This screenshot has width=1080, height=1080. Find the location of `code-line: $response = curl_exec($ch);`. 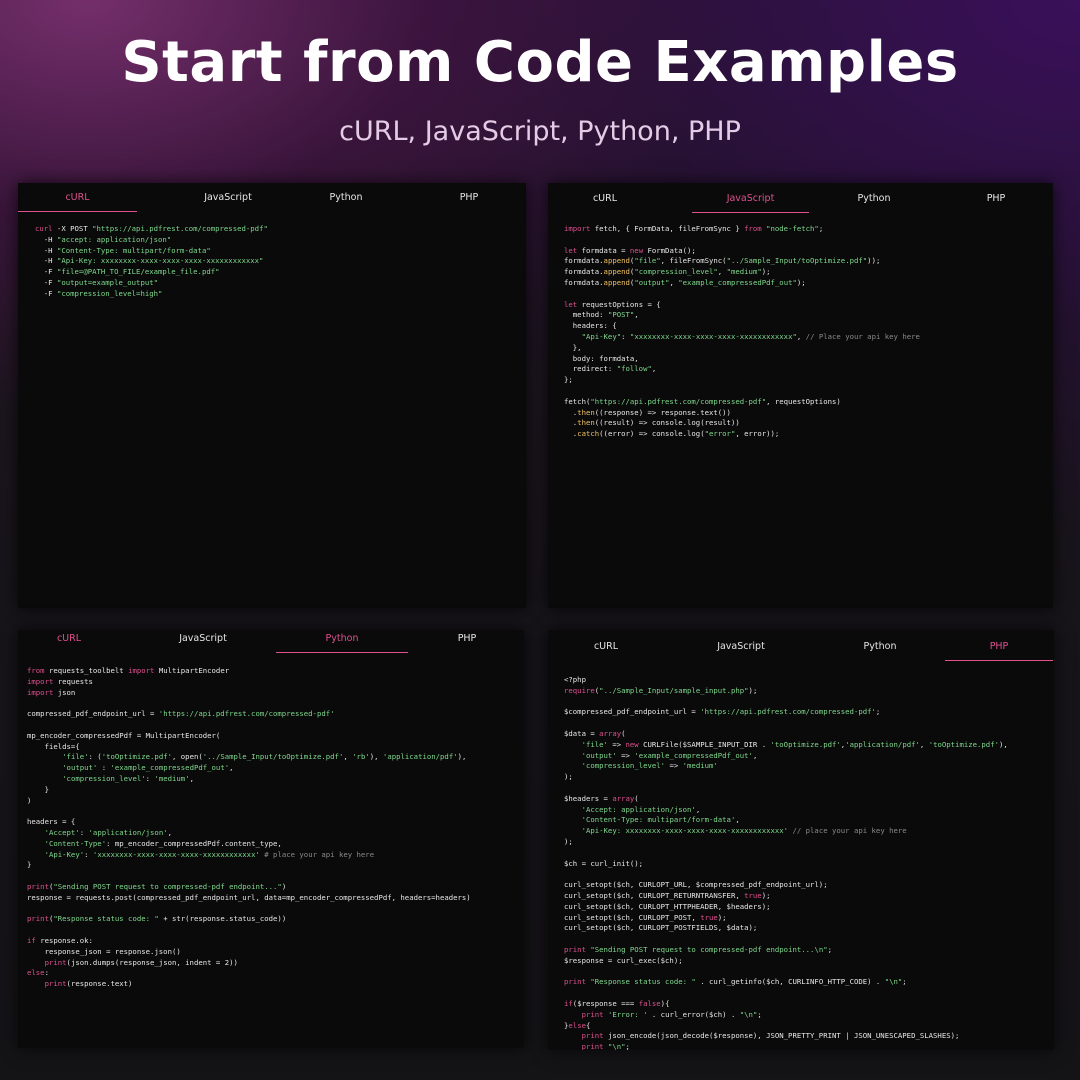

code-line: $response = curl_exec($ch); is located at coordinates (623, 960).